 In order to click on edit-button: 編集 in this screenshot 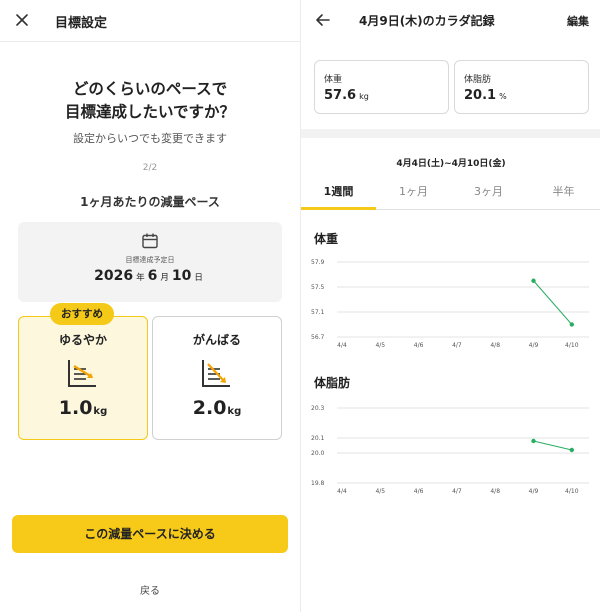, I will do `click(578, 21)`.